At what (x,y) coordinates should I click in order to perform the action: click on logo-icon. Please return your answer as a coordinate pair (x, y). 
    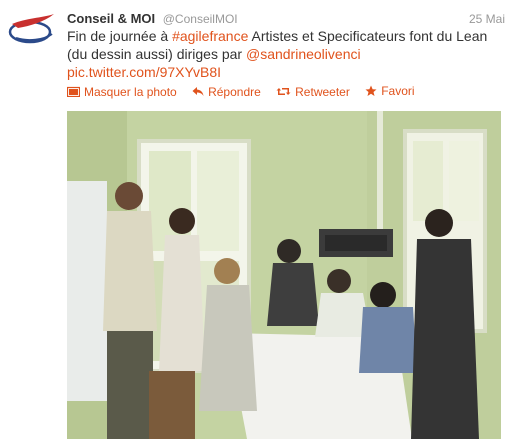
    Looking at the image, I should click on (31, 29).